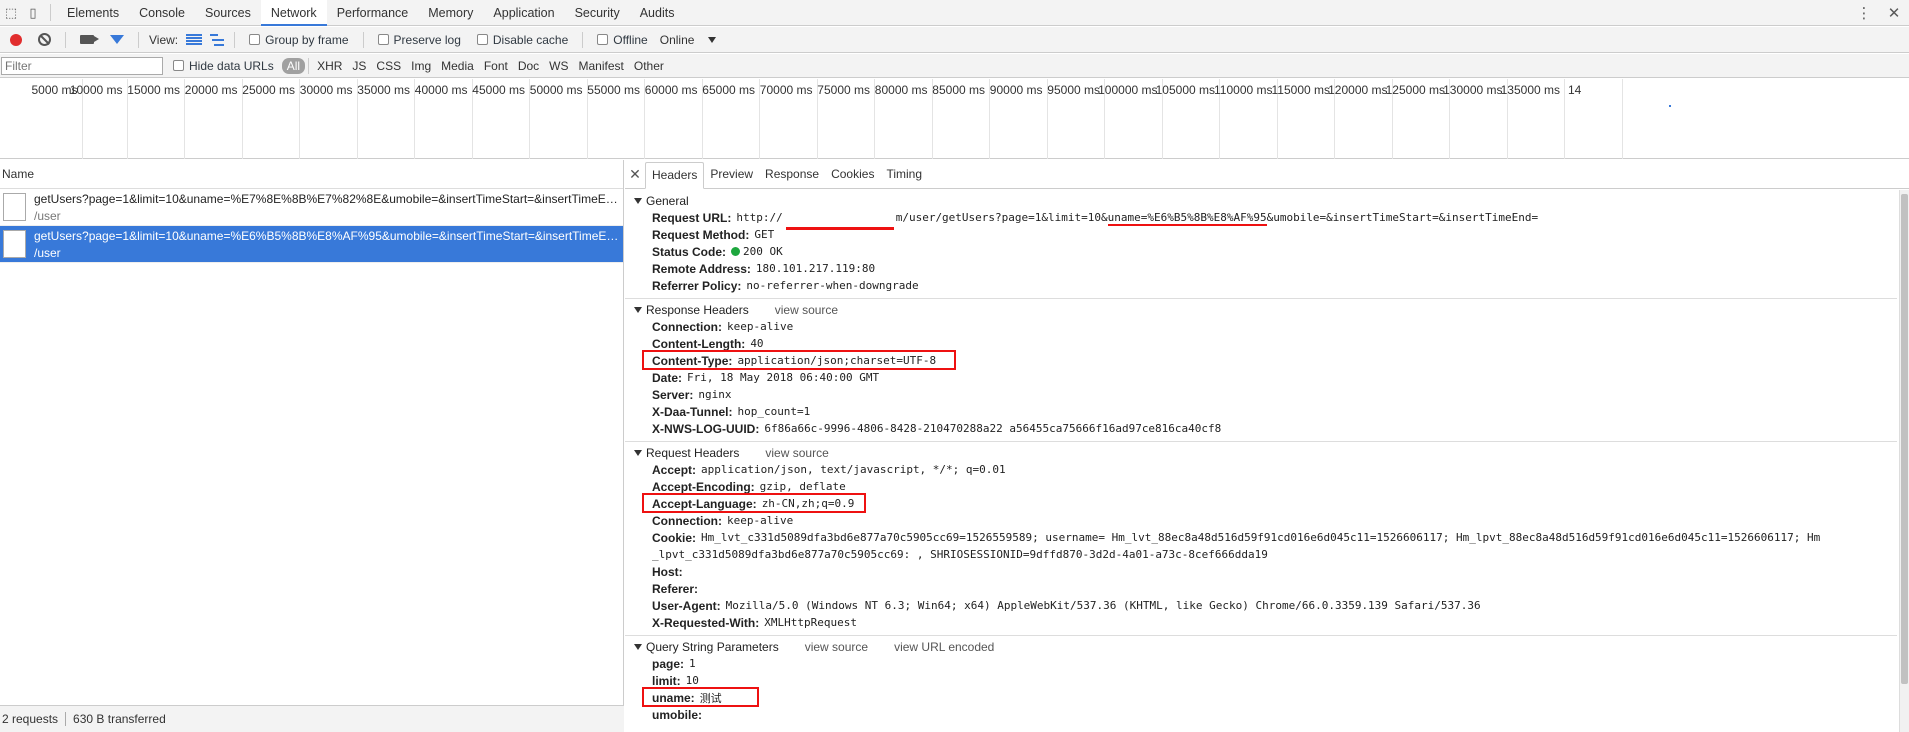 This screenshot has width=1909, height=732. I want to click on document-icon, so click(14, 244).